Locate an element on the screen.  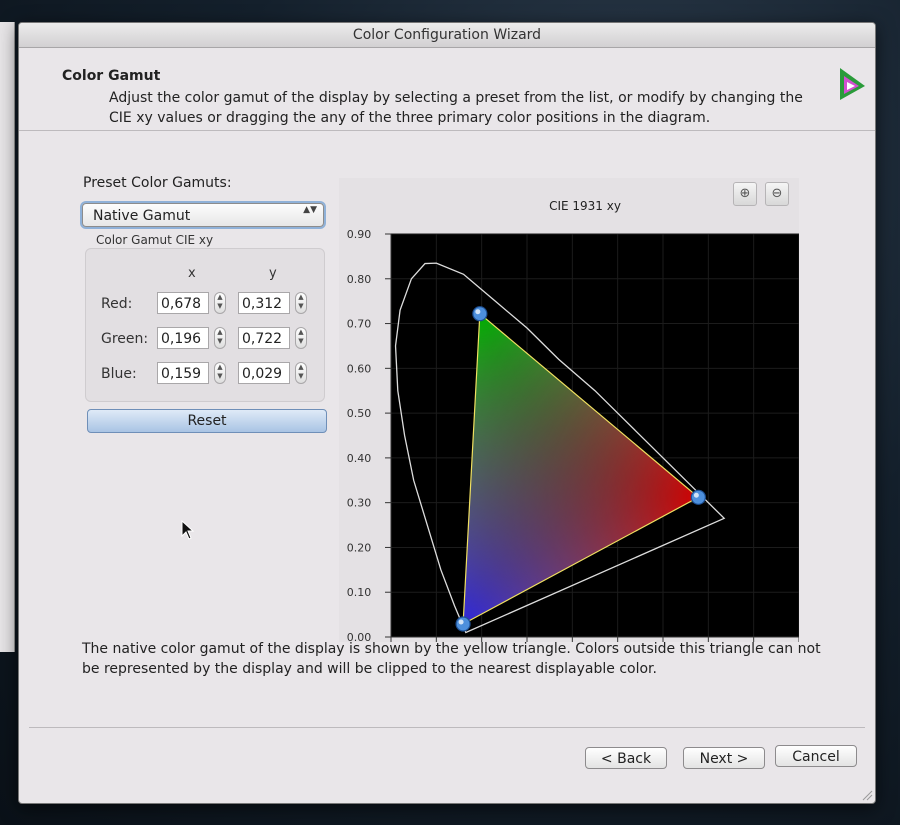
red-y-field: 0,312 is located at coordinates (264, 303).